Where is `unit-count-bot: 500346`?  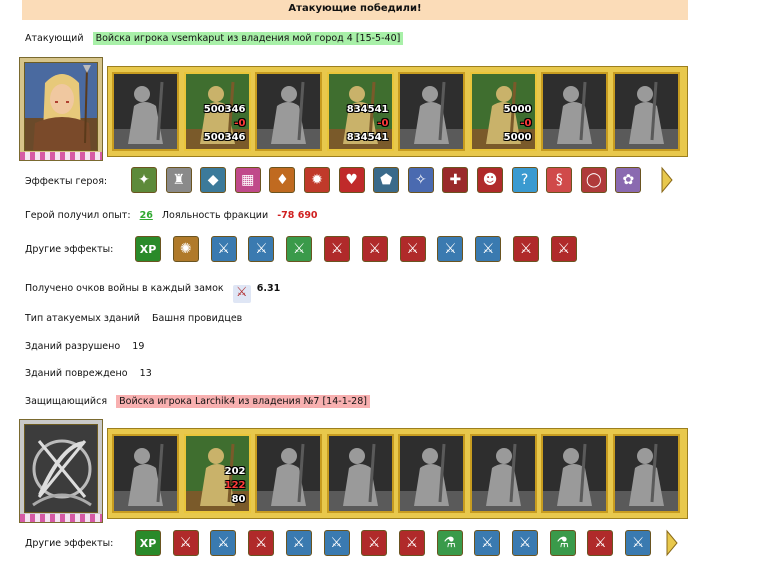 unit-count-bot: 500346 is located at coordinates (224, 137).